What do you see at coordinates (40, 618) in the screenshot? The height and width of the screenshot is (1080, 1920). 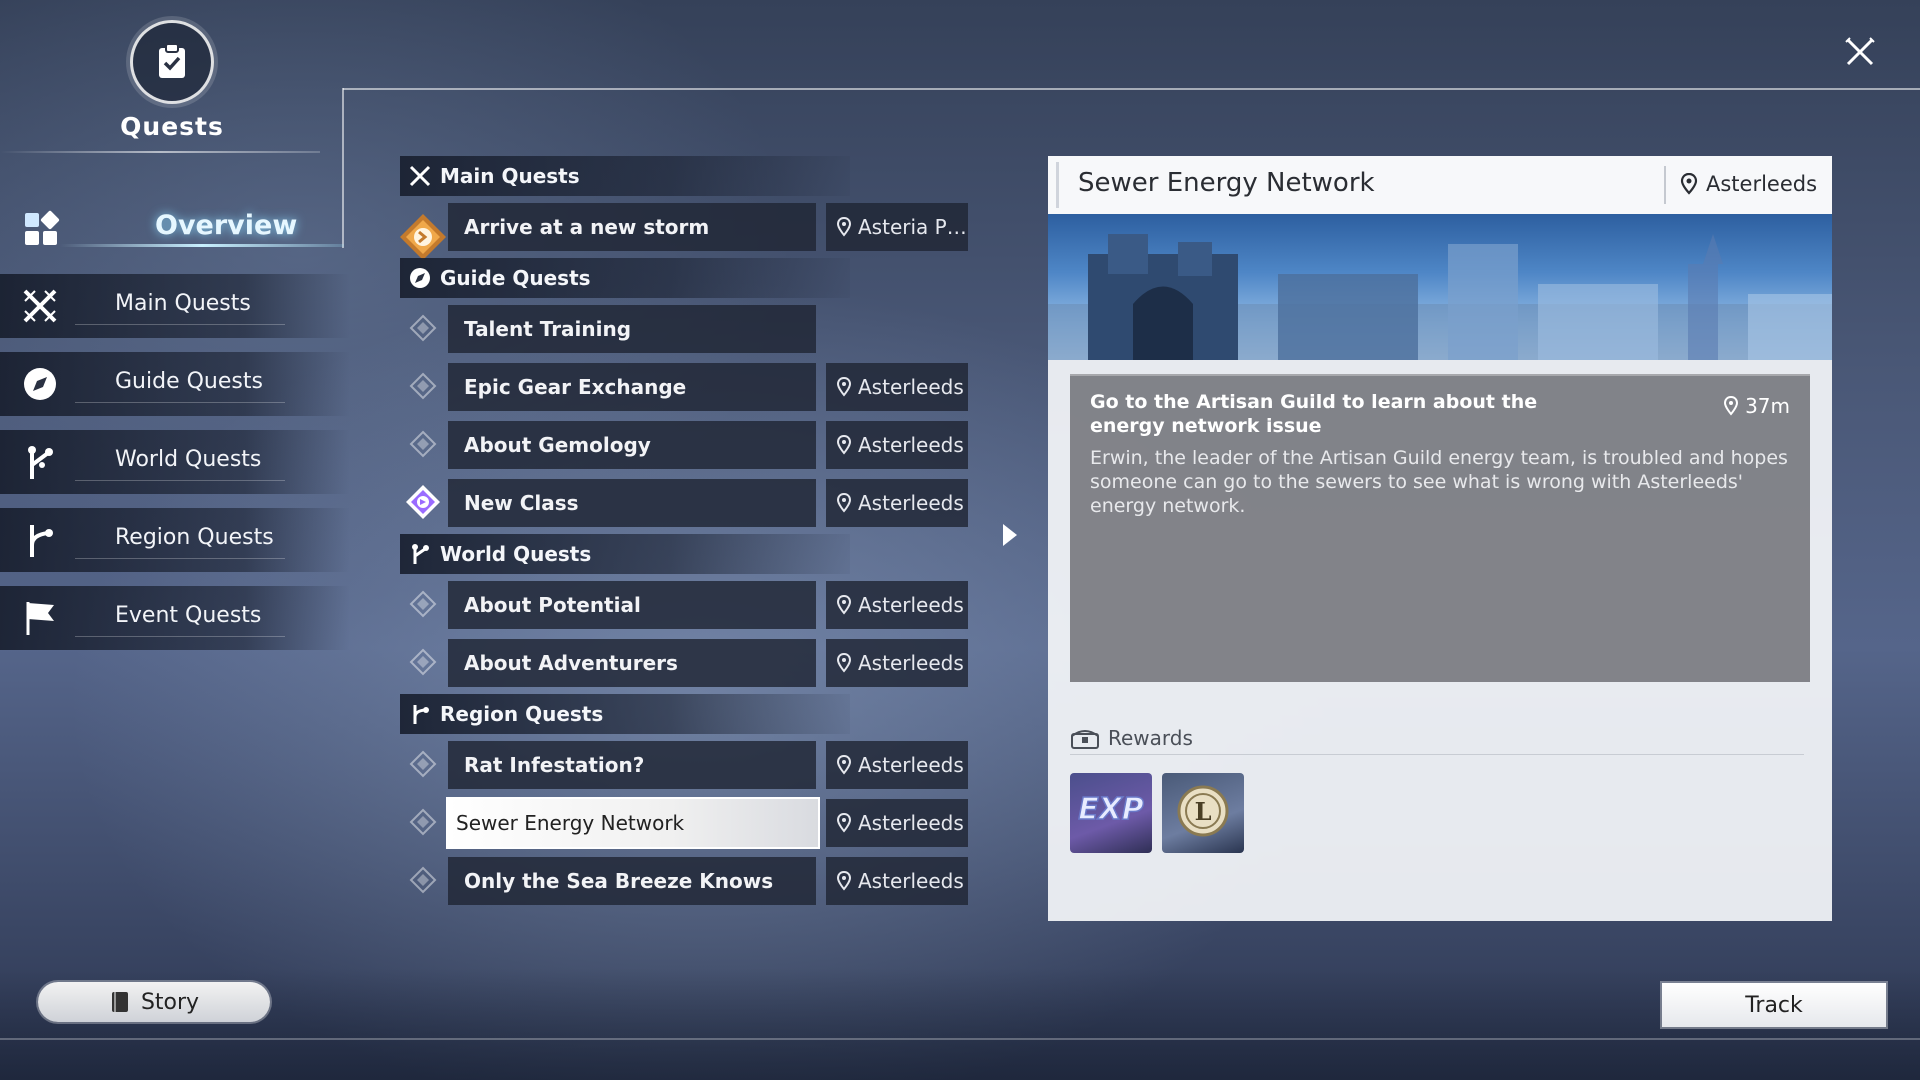 I see `flag-icon` at bounding box center [40, 618].